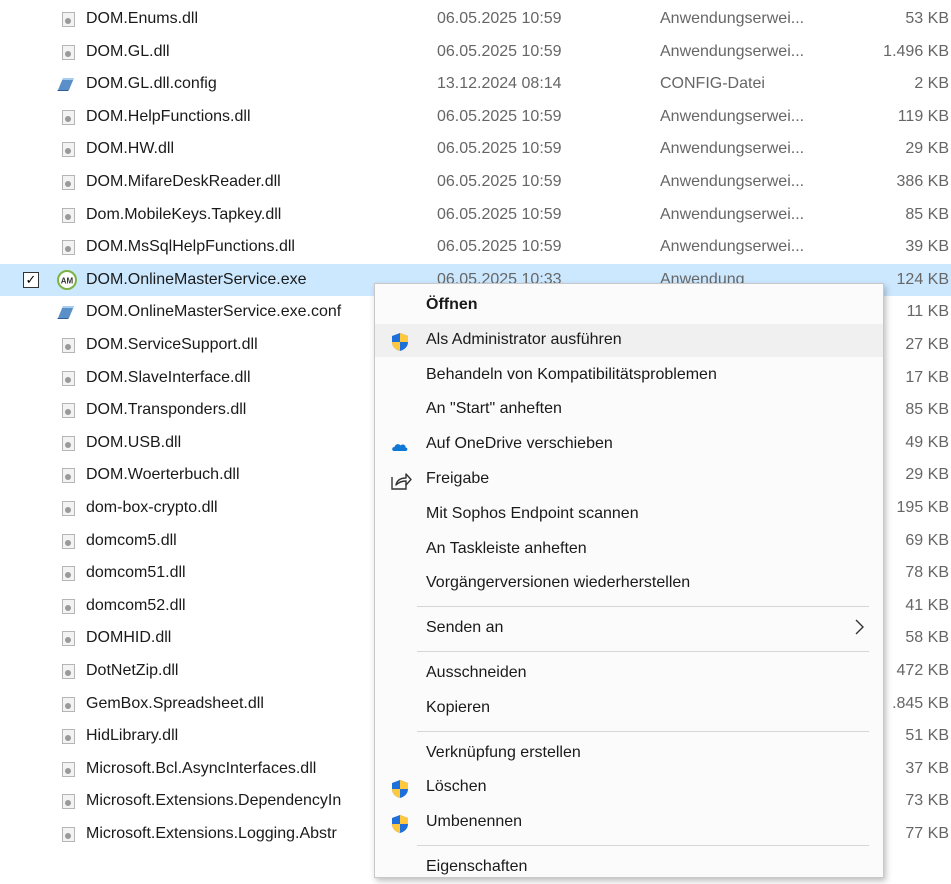 This screenshot has width=951, height=884. I want to click on file-name: DOM.GL.dll, so click(128, 51).